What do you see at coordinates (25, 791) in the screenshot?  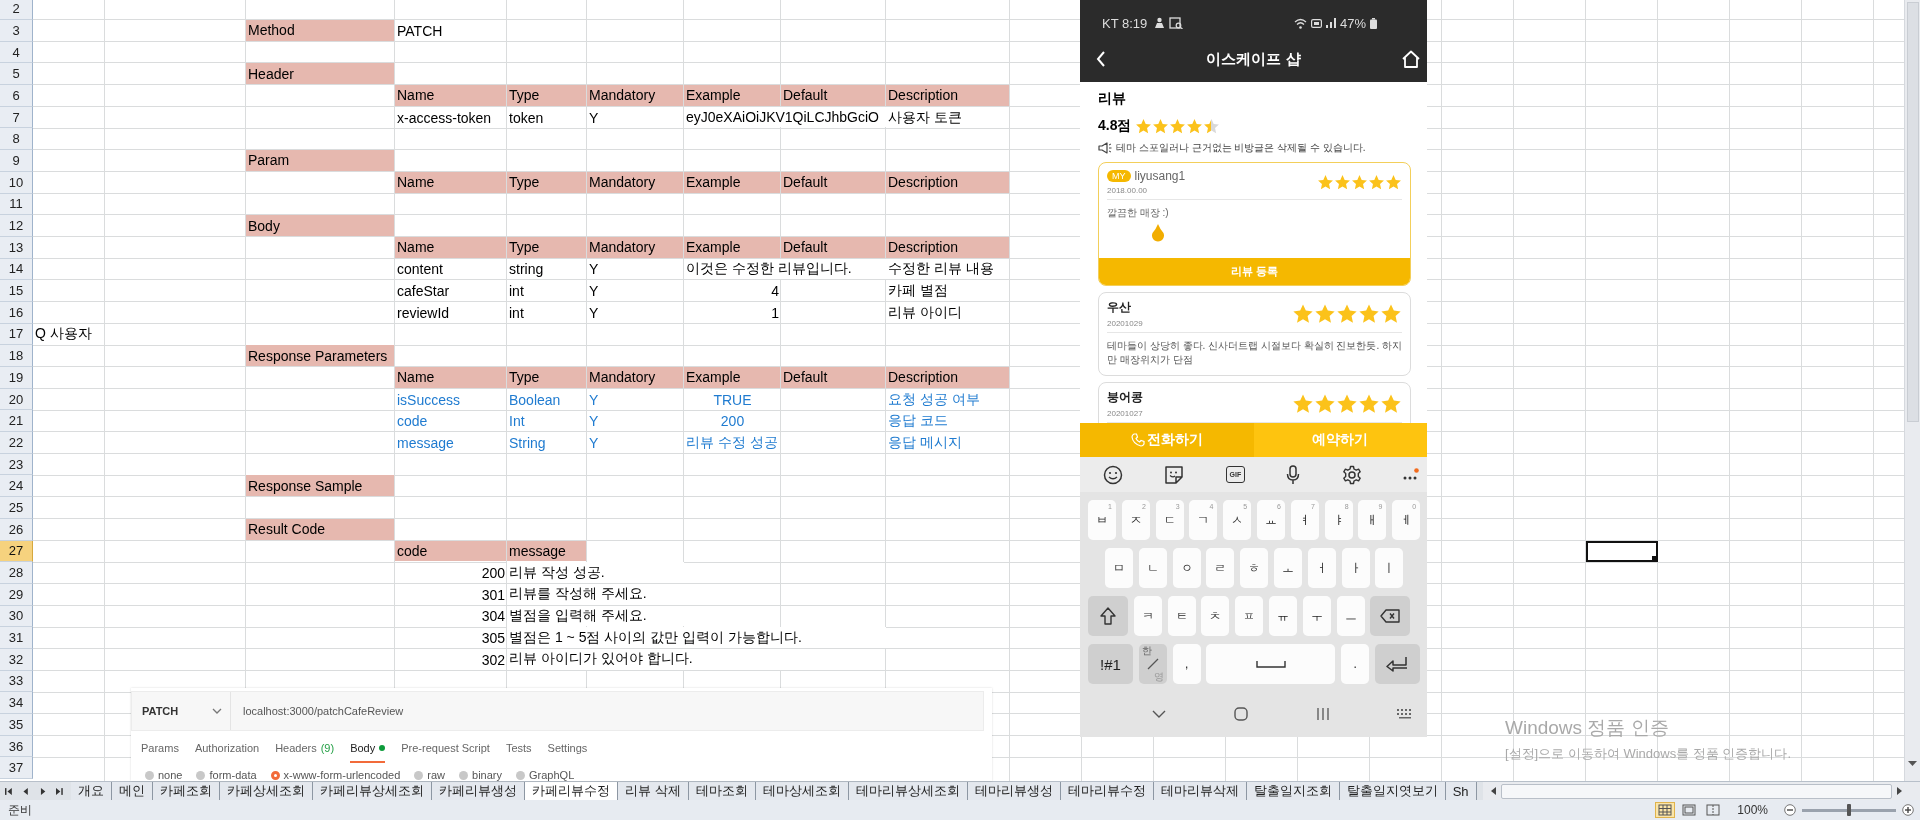 I see `previous-sheet-icon` at bounding box center [25, 791].